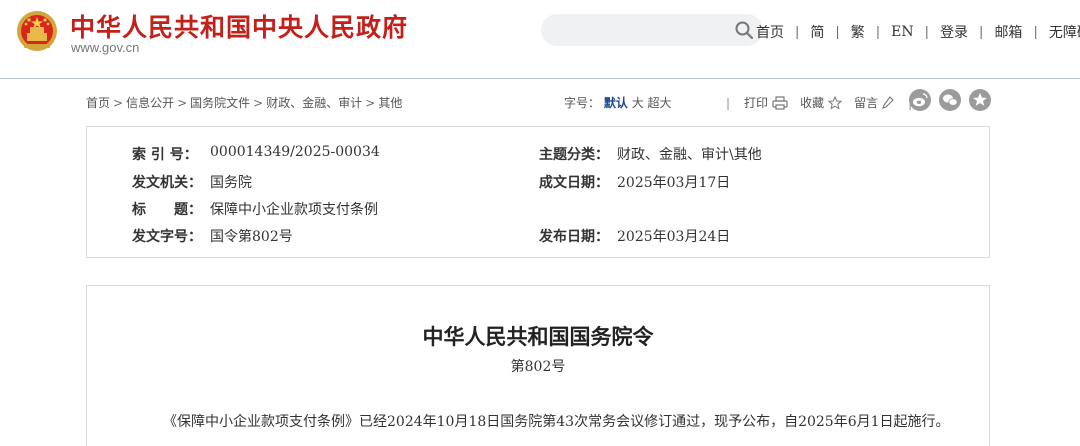 This screenshot has width=1080, height=446. I want to click on font-size-default: 默认, so click(616, 103).